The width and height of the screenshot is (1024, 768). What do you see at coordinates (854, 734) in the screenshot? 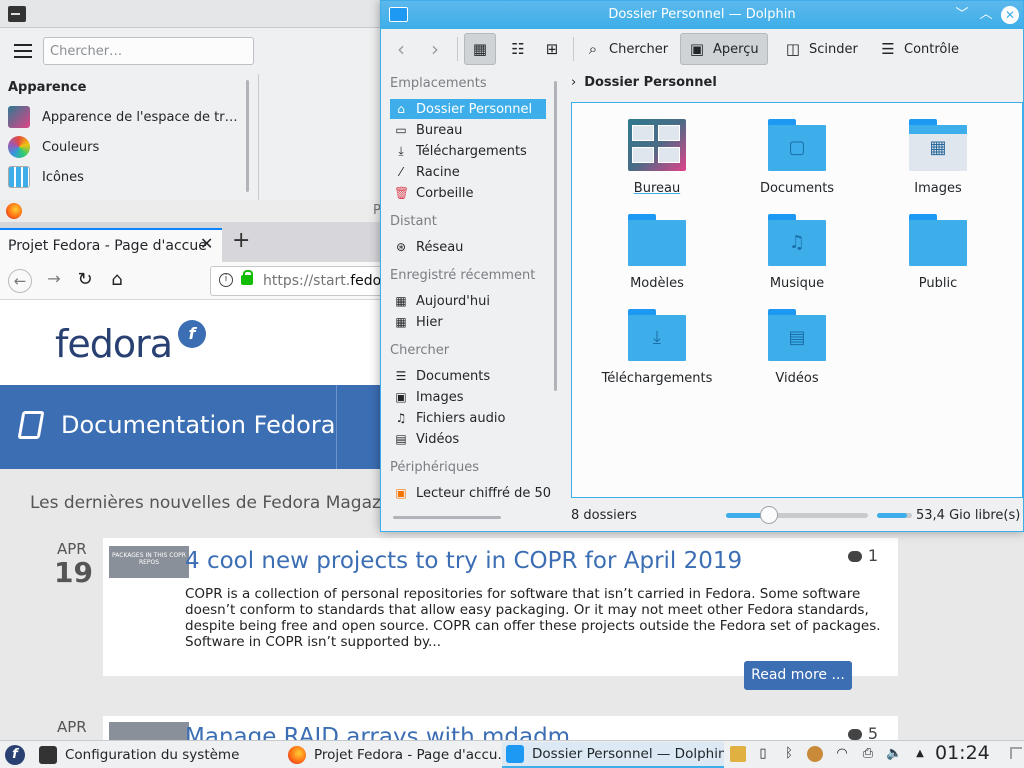
I see `comment-icon` at bounding box center [854, 734].